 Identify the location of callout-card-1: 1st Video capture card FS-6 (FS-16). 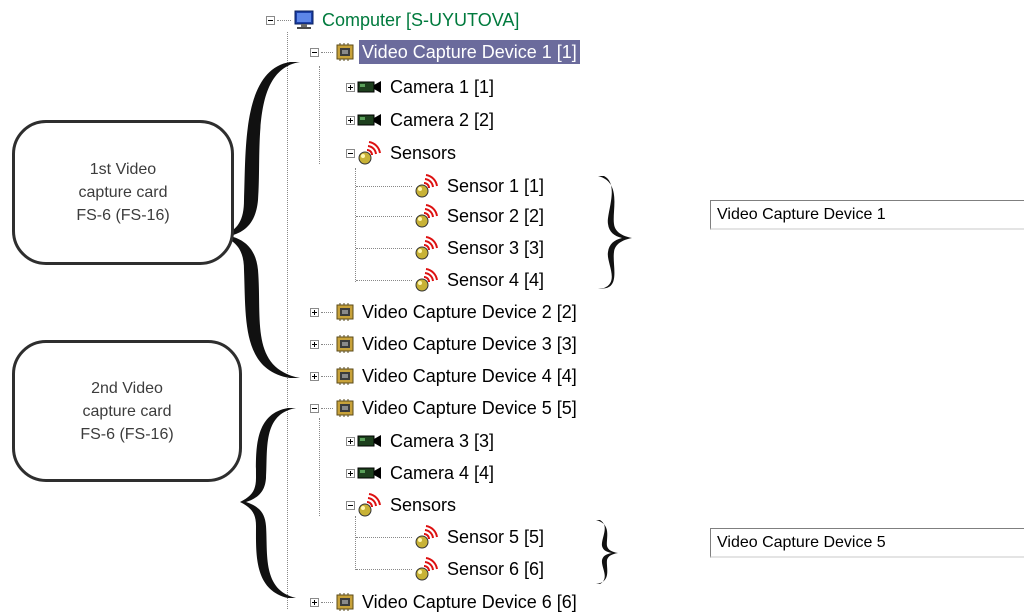
(123, 192).